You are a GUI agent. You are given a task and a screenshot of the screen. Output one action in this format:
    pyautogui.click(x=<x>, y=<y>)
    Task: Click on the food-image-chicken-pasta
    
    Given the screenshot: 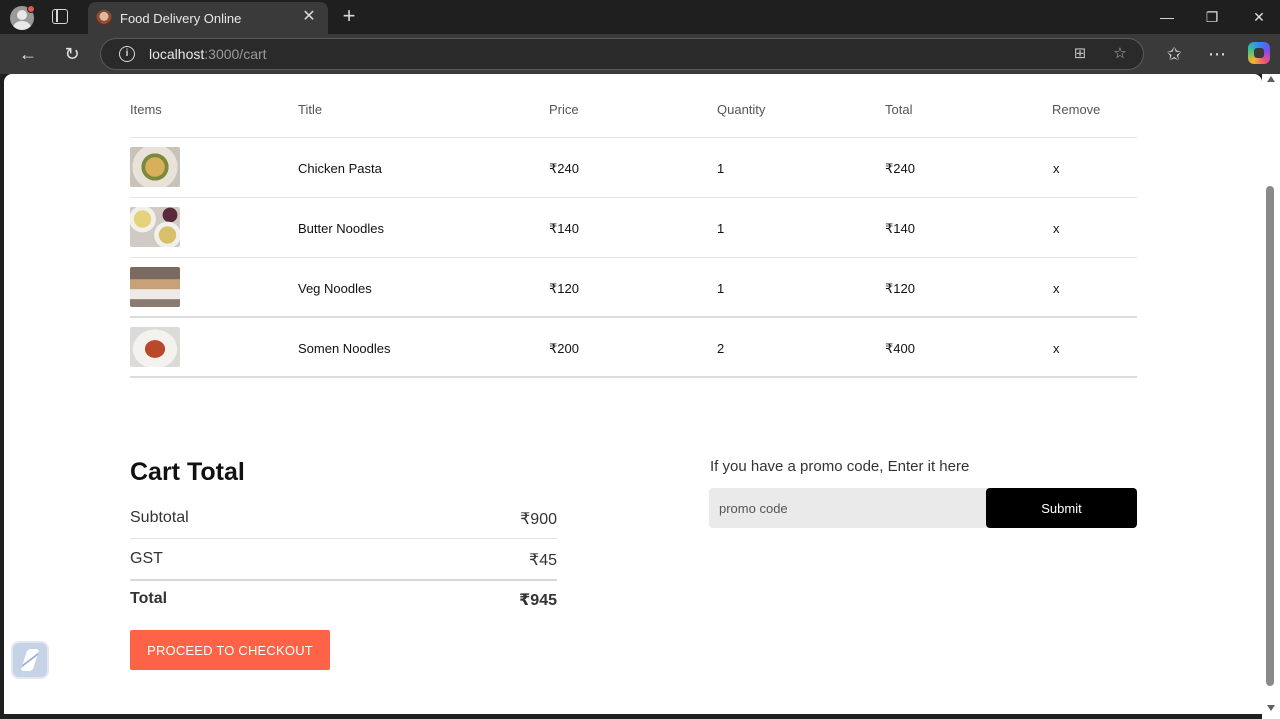 What is the action you would take?
    pyautogui.click(x=155, y=167)
    